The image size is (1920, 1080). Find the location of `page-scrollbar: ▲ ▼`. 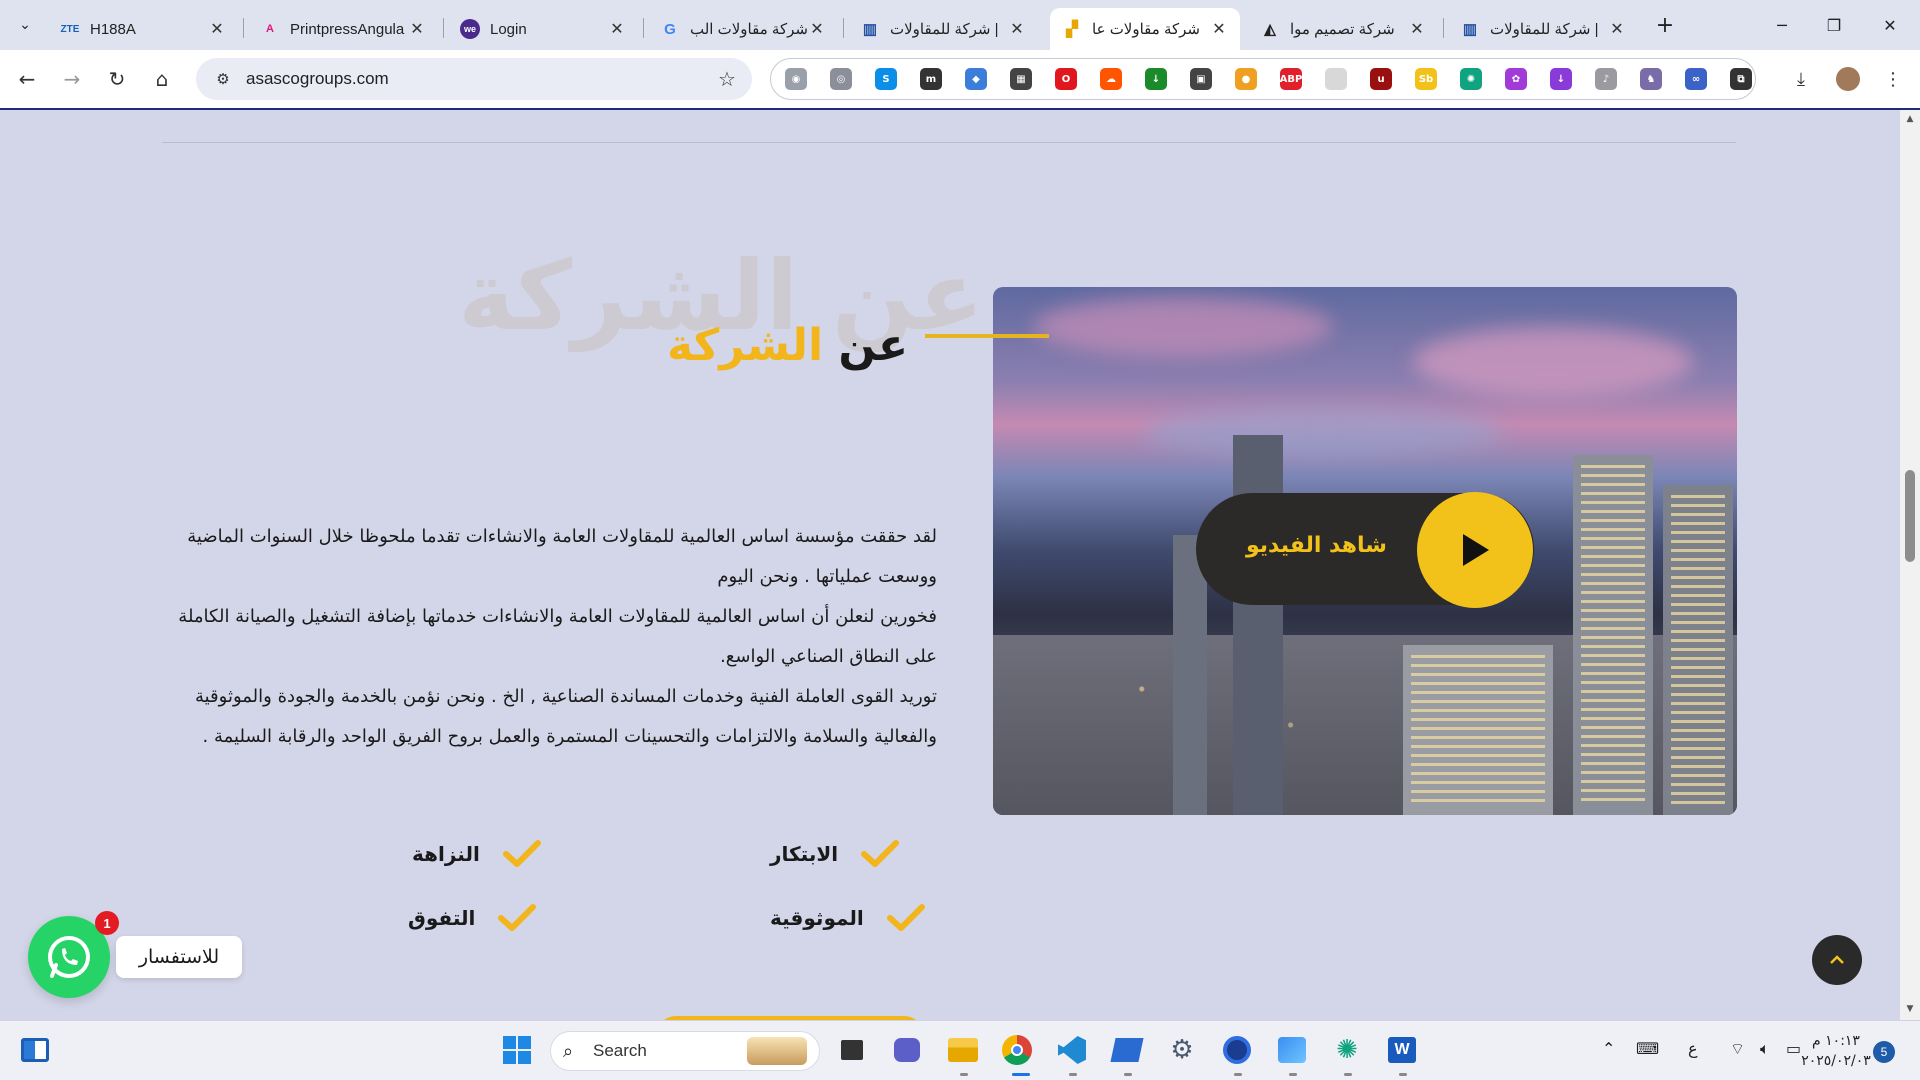

page-scrollbar: ▲ ▼ is located at coordinates (1910, 565).